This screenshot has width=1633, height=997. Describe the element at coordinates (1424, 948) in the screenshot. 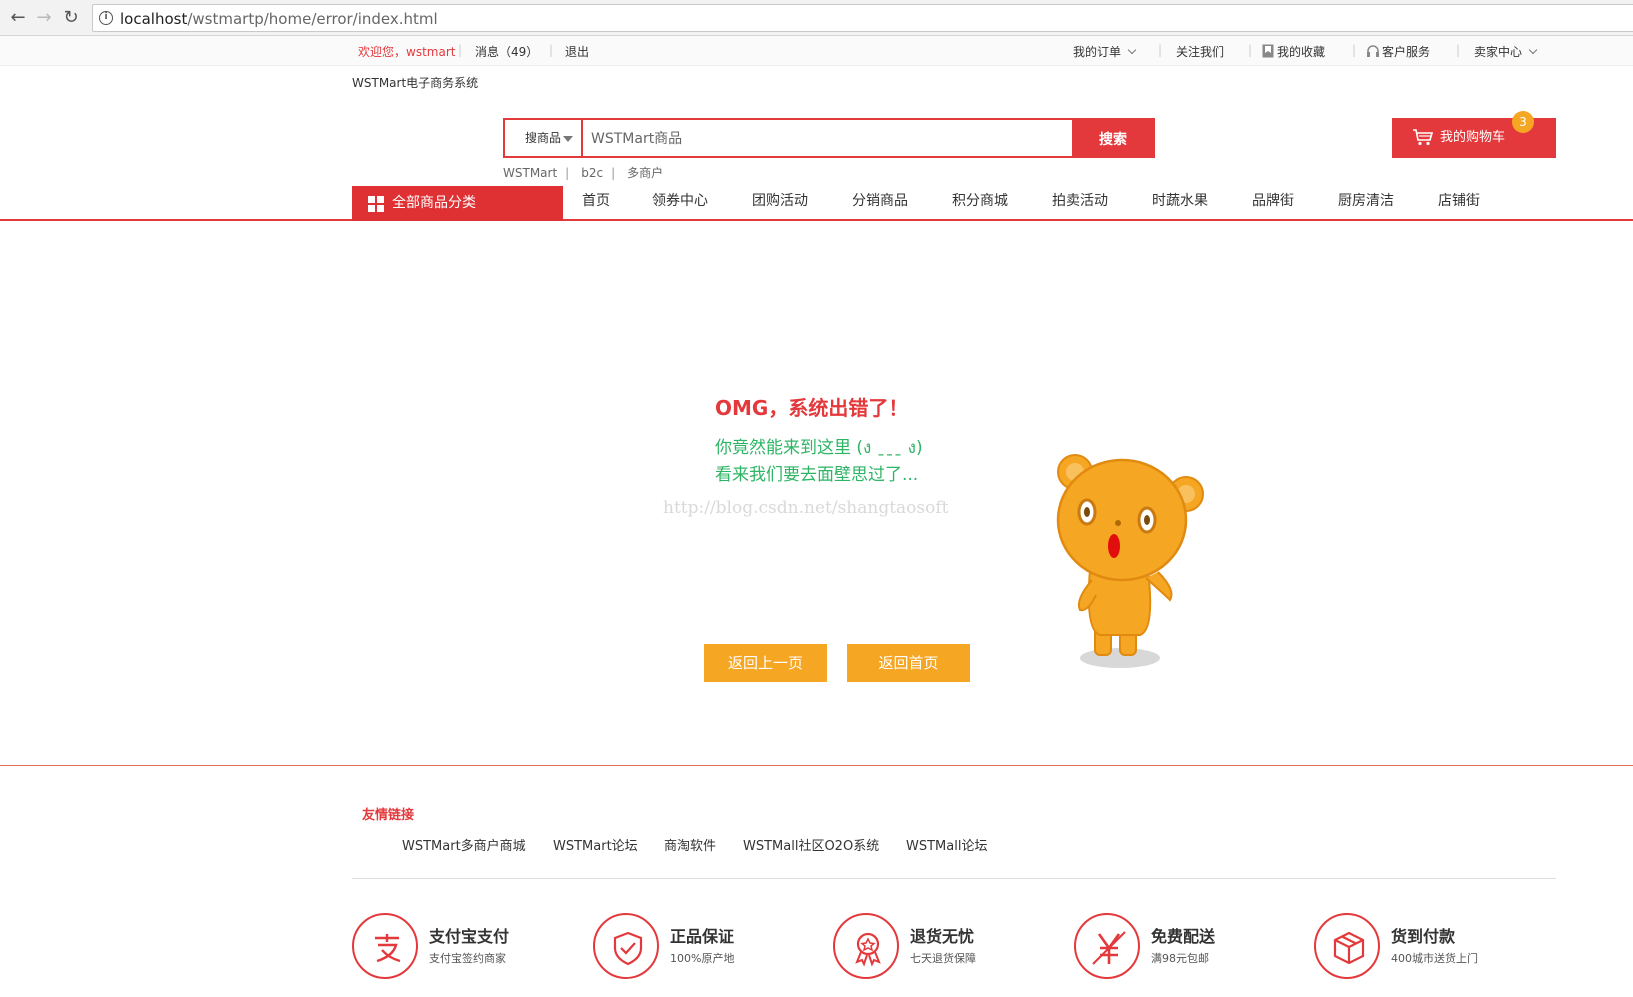

I see `feature-cod: 货到付款 400城市送货上门` at that location.